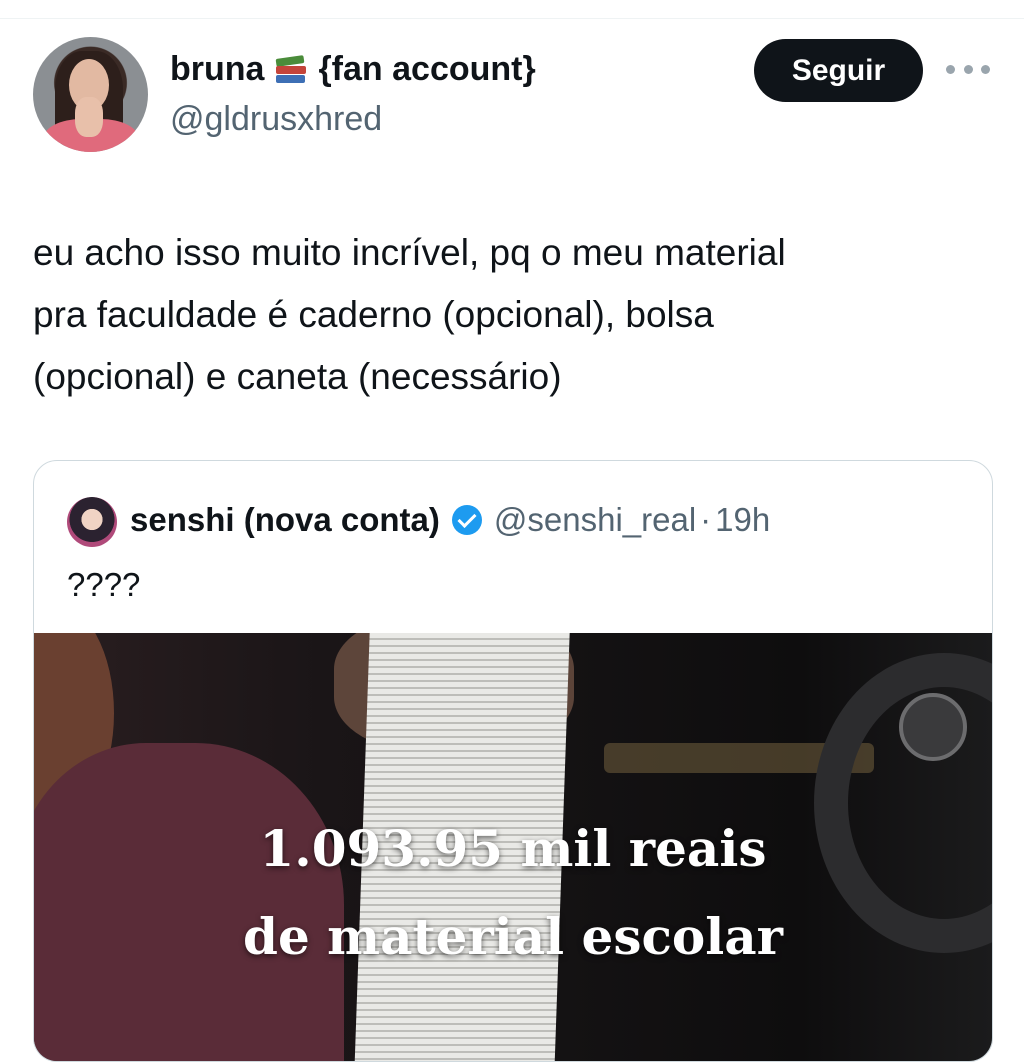  I want to click on author-avatar, so click(90, 94).